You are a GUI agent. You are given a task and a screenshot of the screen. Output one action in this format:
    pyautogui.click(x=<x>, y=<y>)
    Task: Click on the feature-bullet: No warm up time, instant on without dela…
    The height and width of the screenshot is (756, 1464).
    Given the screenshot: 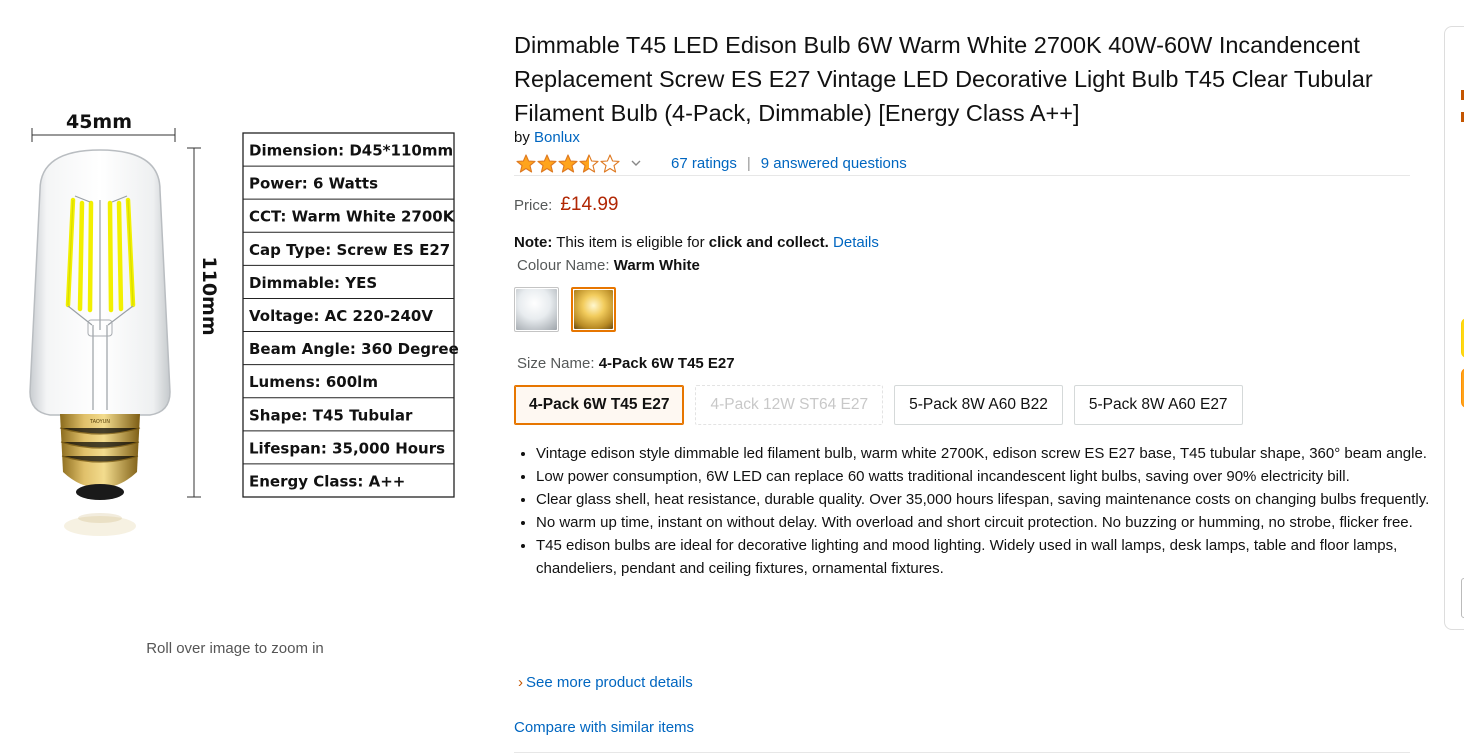 What is the action you would take?
    pyautogui.click(x=985, y=522)
    